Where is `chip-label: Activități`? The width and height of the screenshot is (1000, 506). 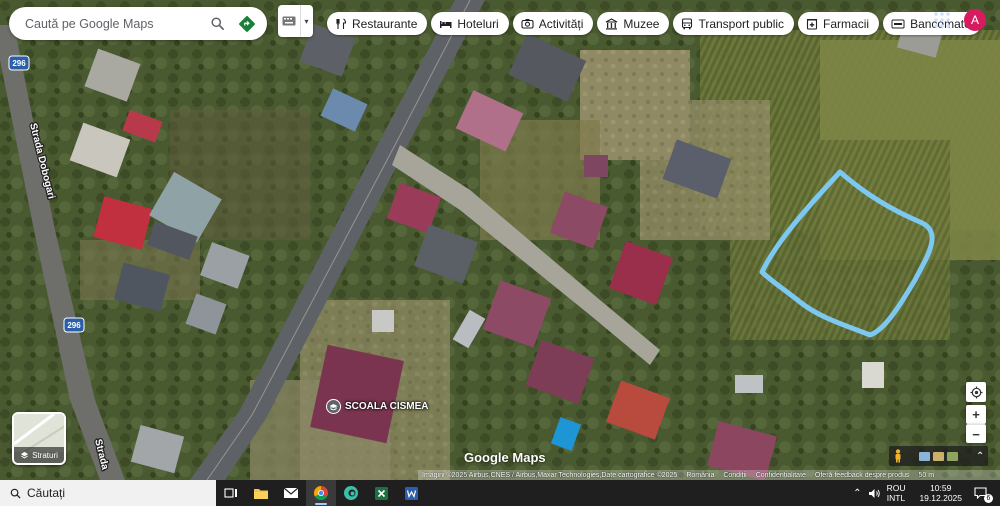
chip-label: Activități is located at coordinates (561, 23).